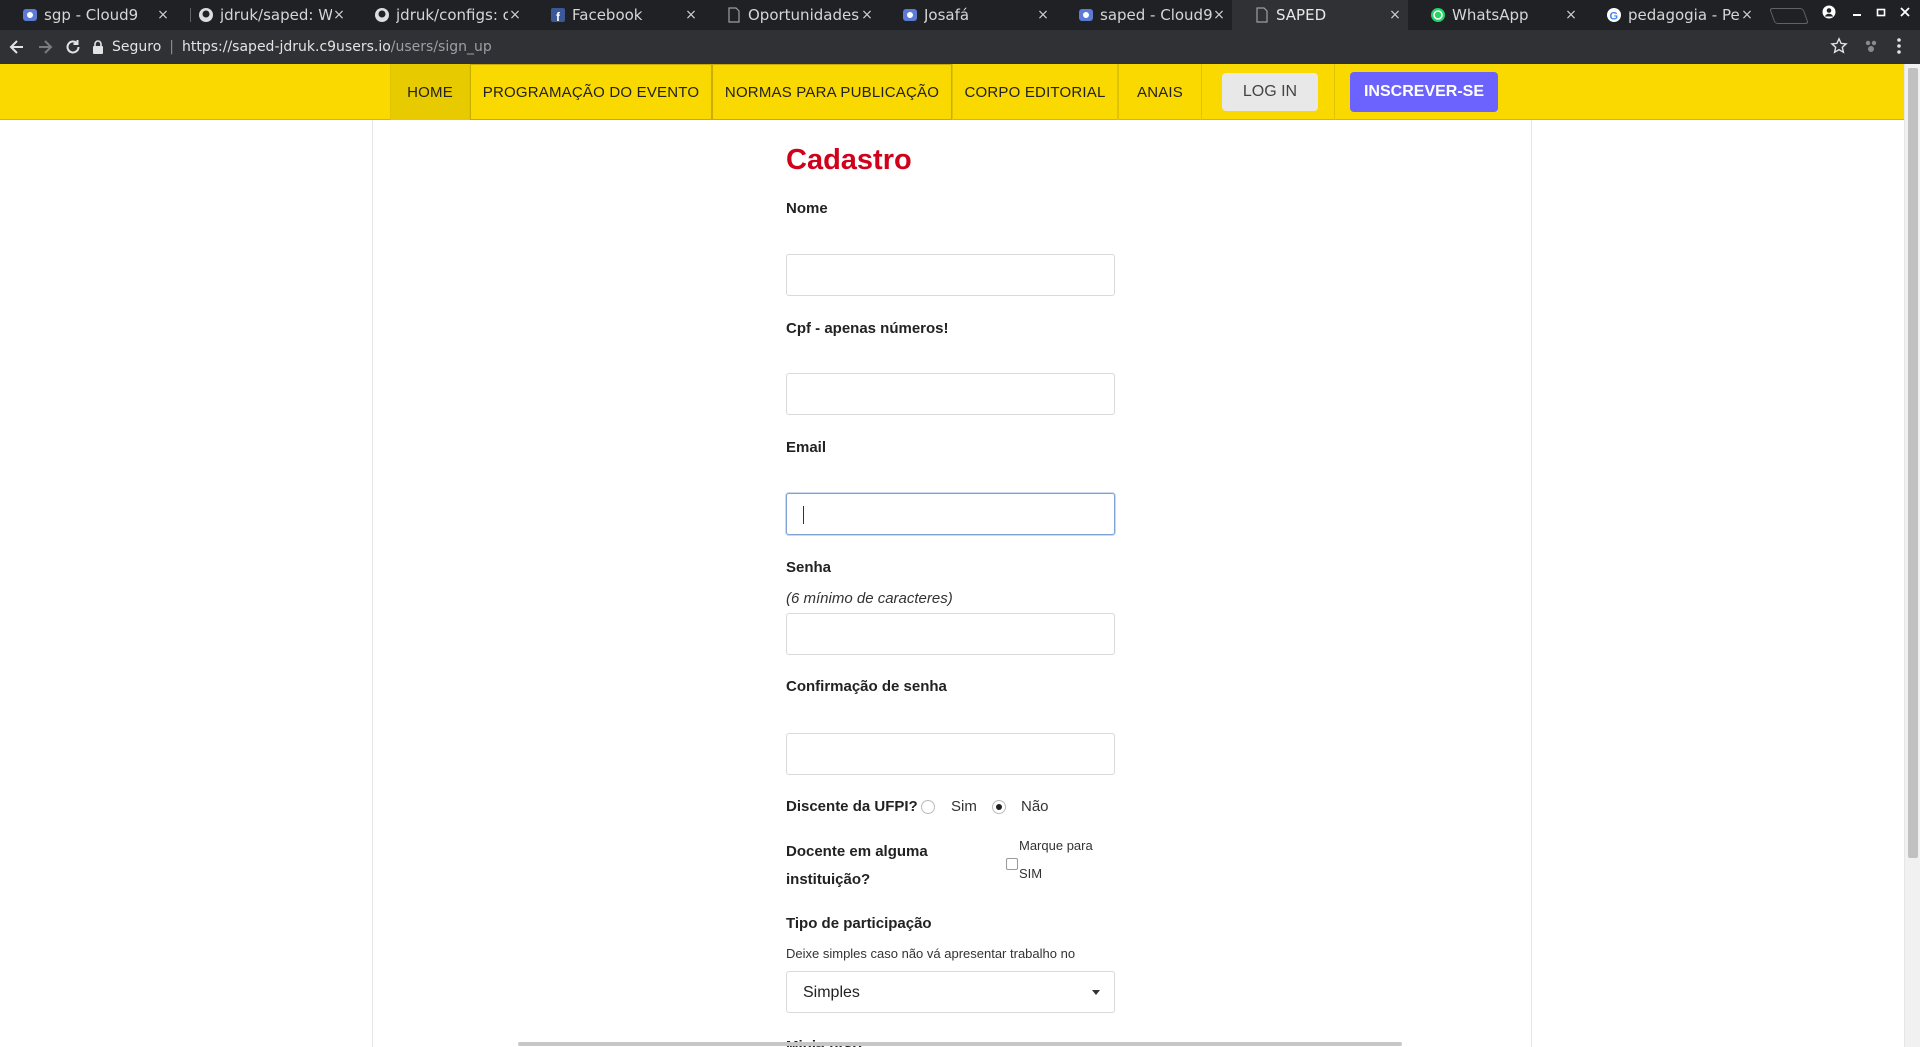  What do you see at coordinates (950, 992) in the screenshot?
I see `participation-select: Simples` at bounding box center [950, 992].